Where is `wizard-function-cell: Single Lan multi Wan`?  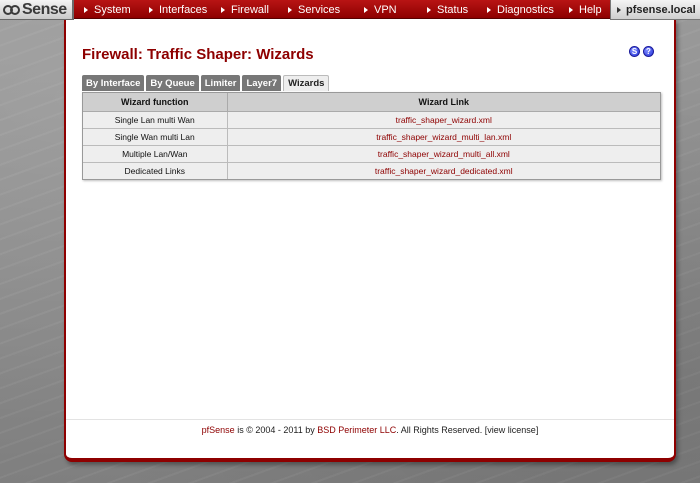
wizard-function-cell: Single Lan multi Wan is located at coordinates (155, 120).